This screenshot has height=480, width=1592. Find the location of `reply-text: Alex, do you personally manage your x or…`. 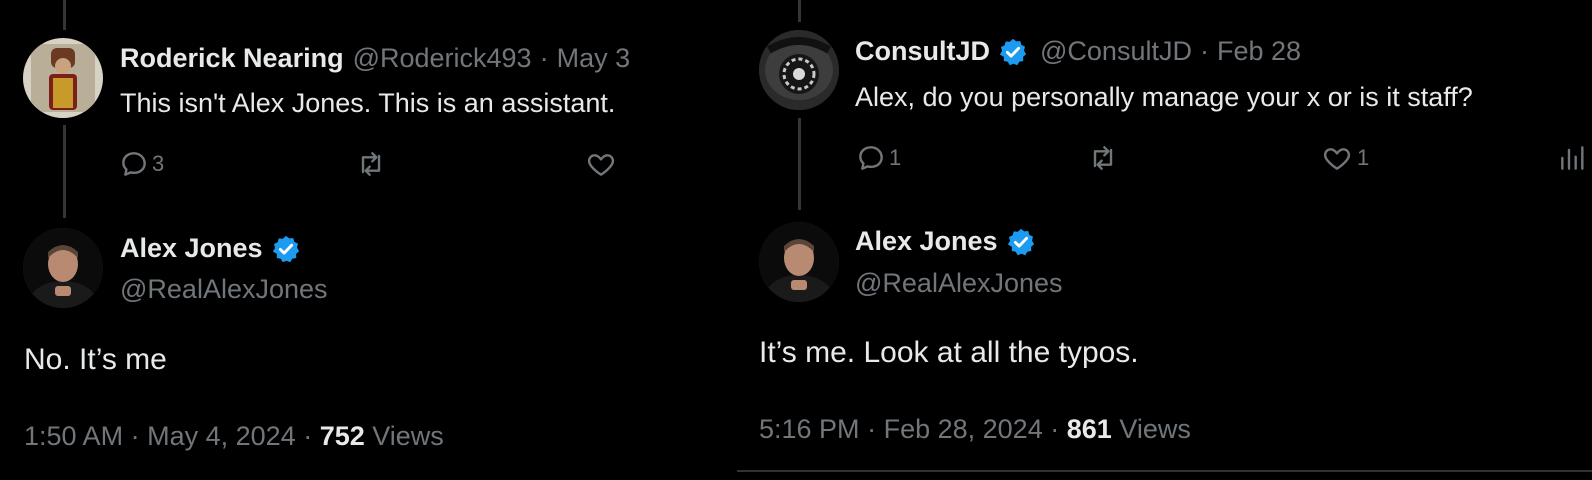

reply-text: Alex, do you personally manage your x or… is located at coordinates (1164, 97).